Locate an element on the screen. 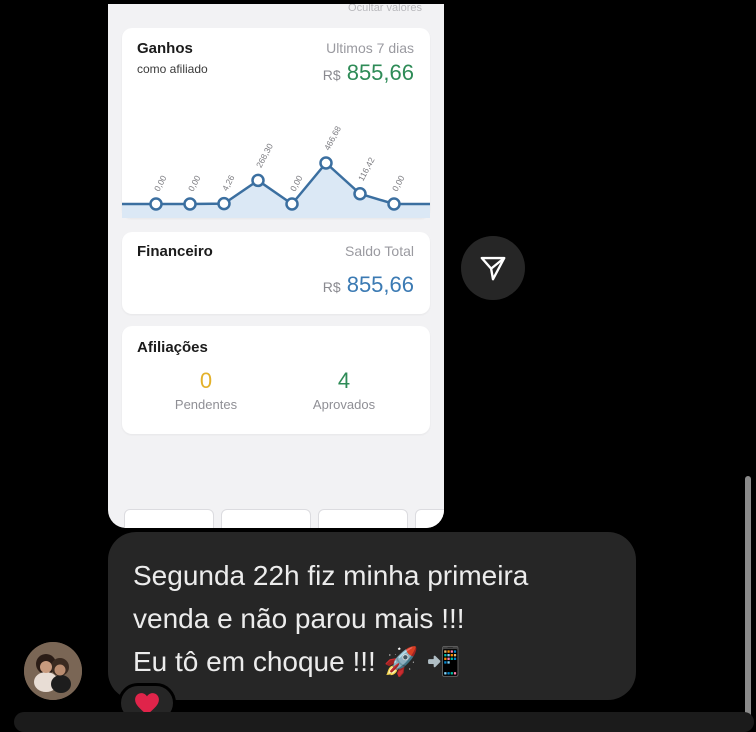 Image resolution: width=756 pixels, height=732 pixels. share-button is located at coordinates (493, 268).